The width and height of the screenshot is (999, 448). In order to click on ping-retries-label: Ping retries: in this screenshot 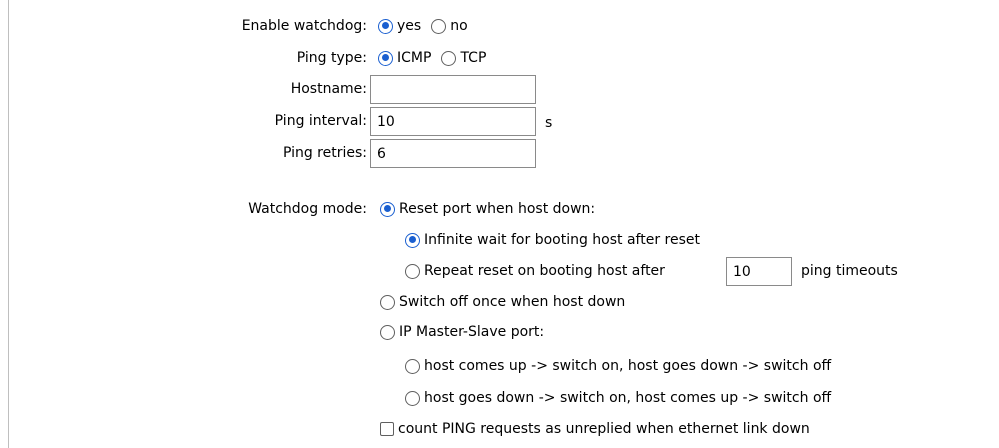, I will do `click(324, 153)`.